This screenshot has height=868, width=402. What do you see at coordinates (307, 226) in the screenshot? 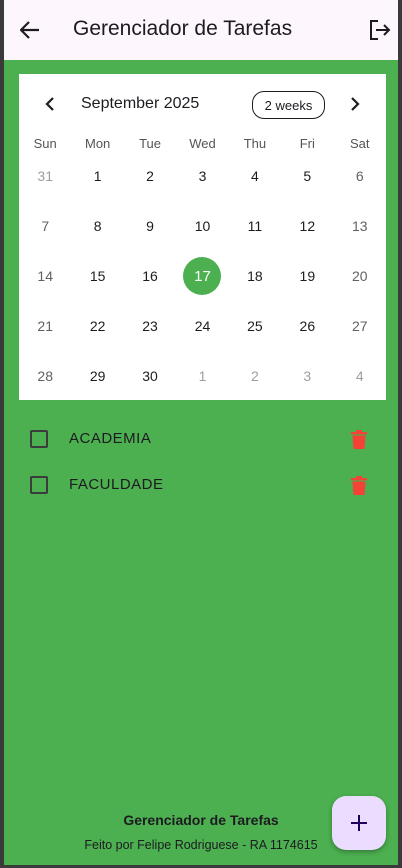
I see `calendar-day: 12` at bounding box center [307, 226].